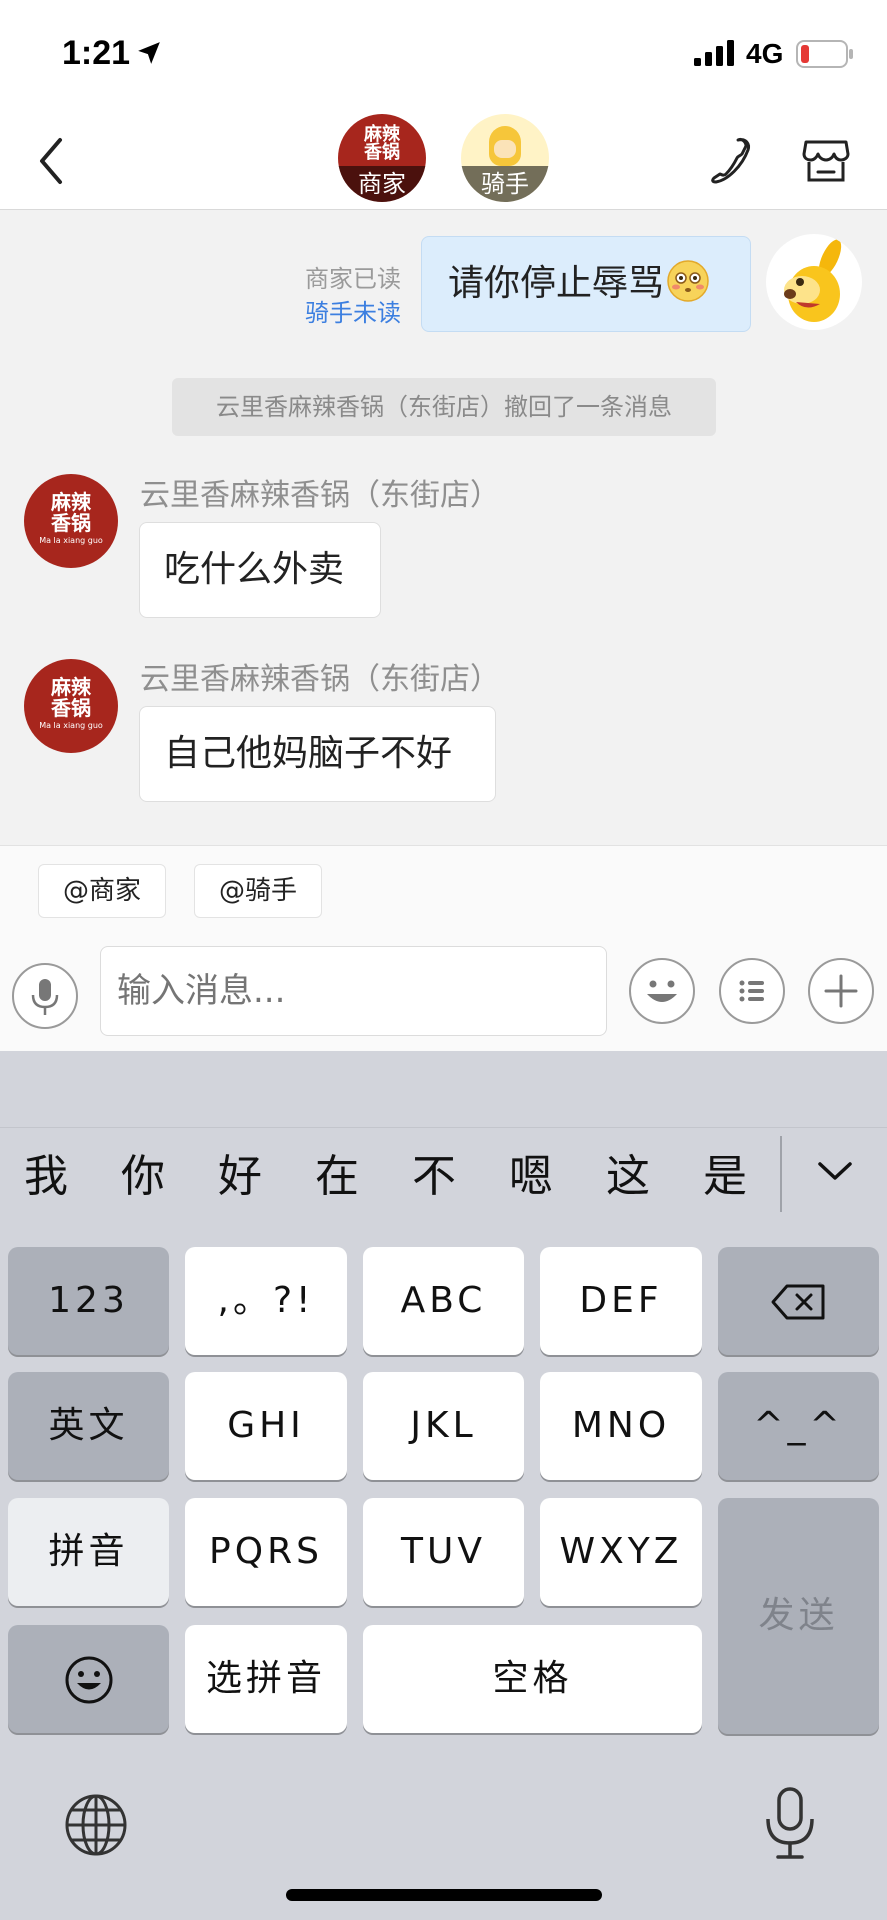 This screenshot has width=887, height=1920. What do you see at coordinates (96, 1825) in the screenshot?
I see `globe-icon` at bounding box center [96, 1825].